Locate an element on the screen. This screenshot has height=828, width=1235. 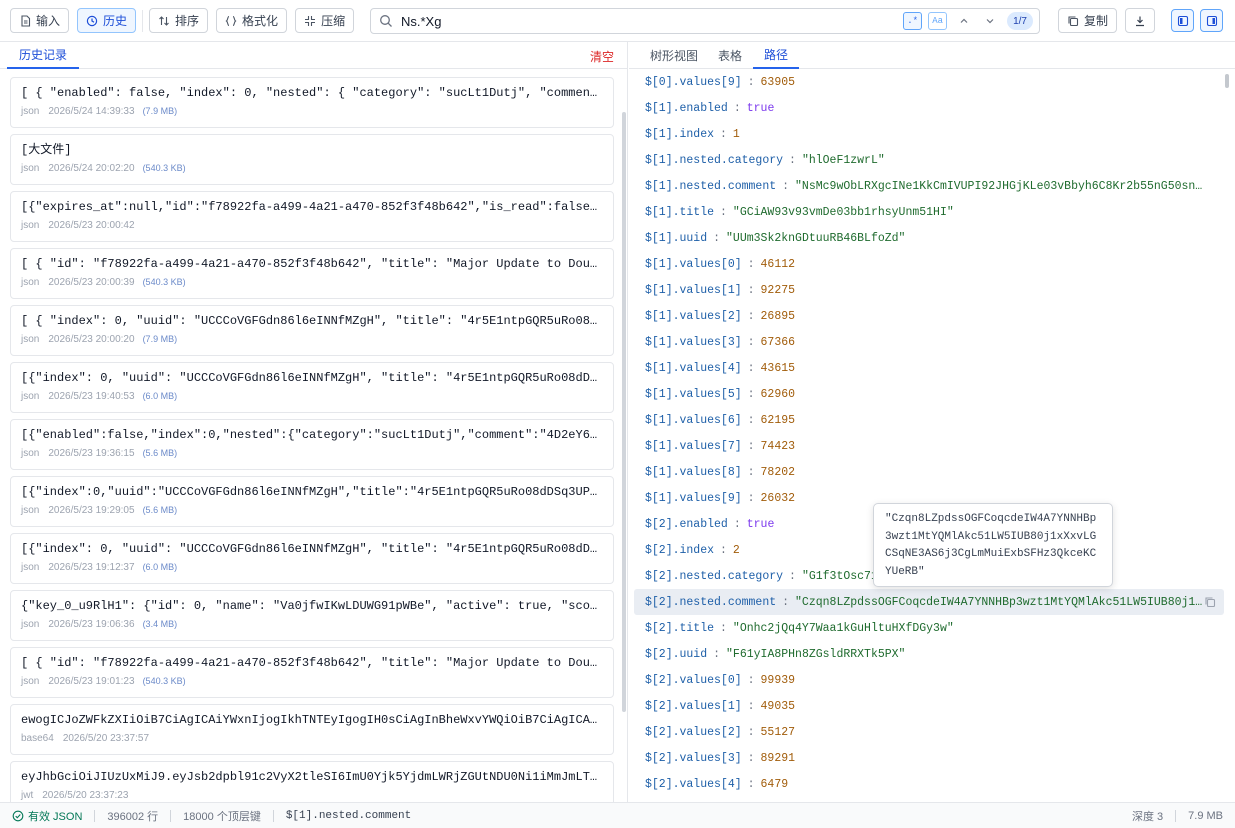
path-scrollbar-thumb is located at coordinates (1227, 81).